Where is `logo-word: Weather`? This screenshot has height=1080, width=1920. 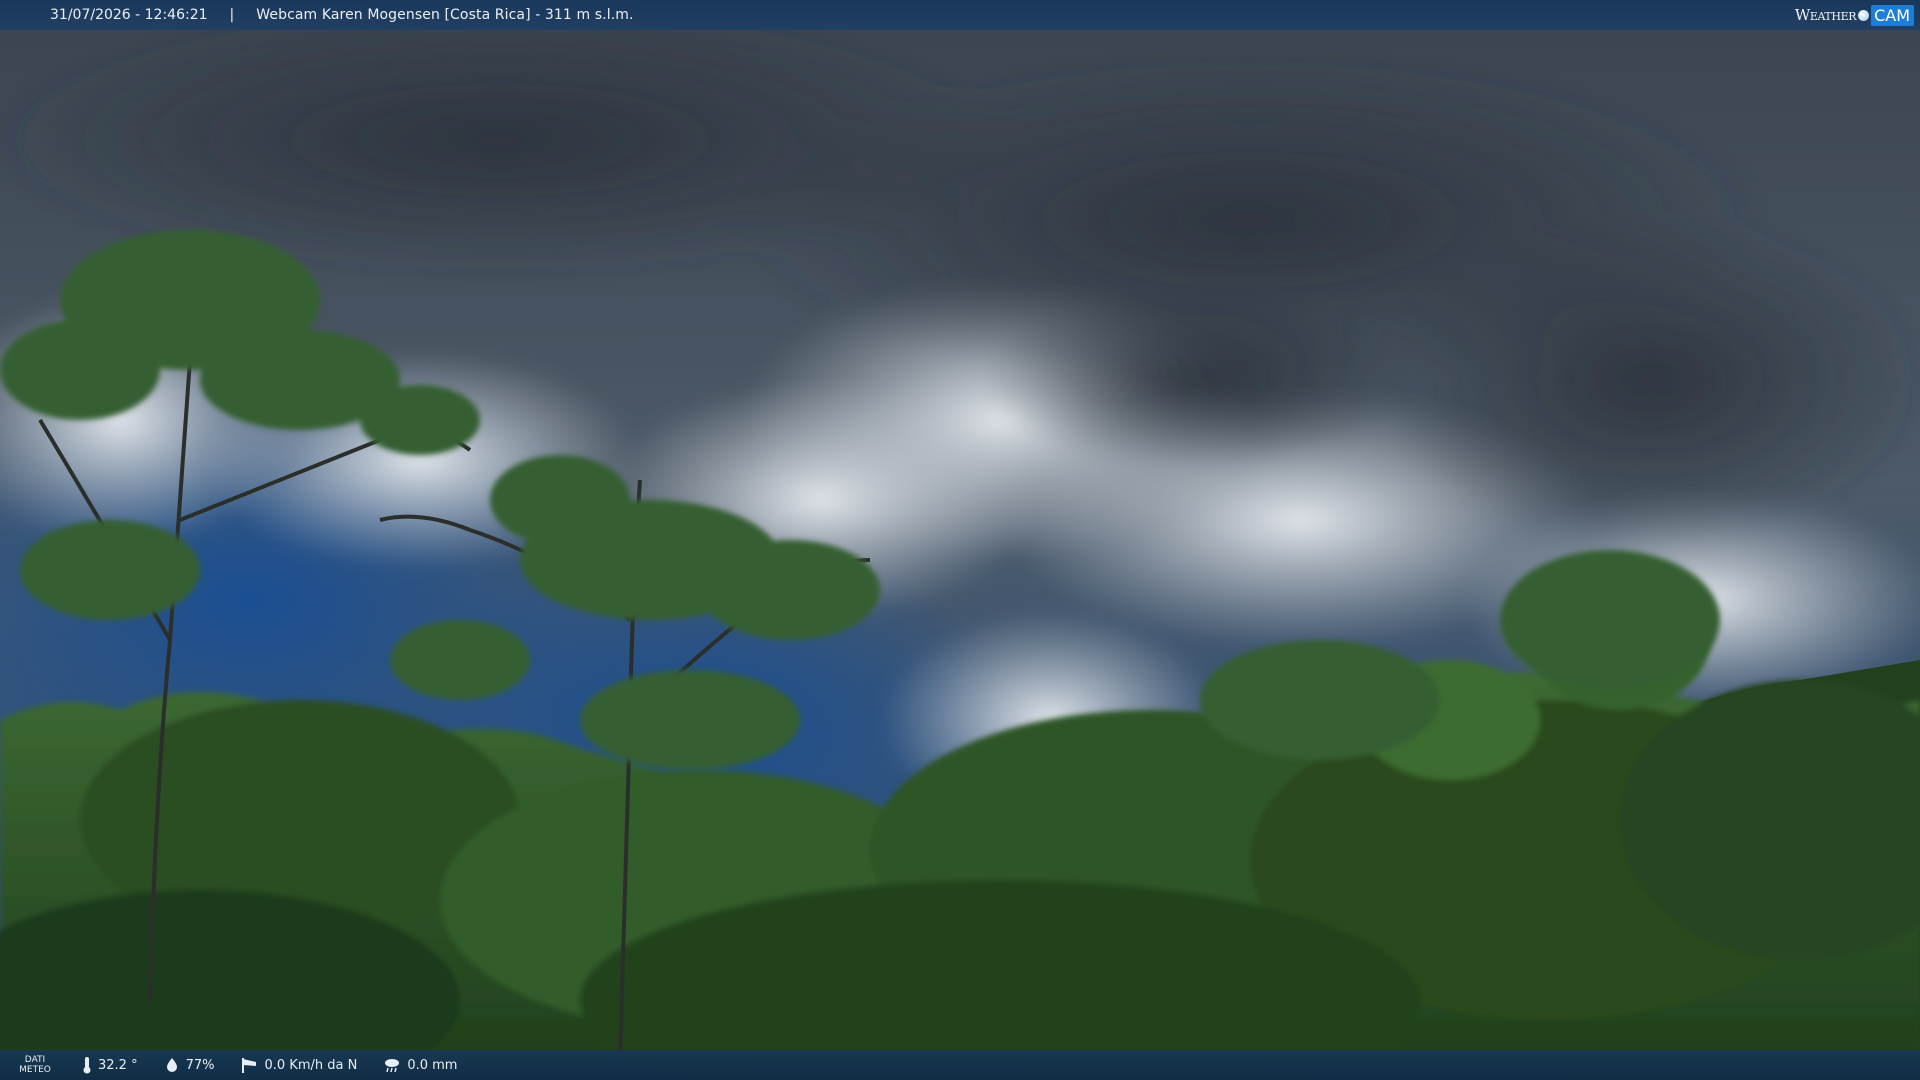 logo-word: Weather is located at coordinates (1825, 15).